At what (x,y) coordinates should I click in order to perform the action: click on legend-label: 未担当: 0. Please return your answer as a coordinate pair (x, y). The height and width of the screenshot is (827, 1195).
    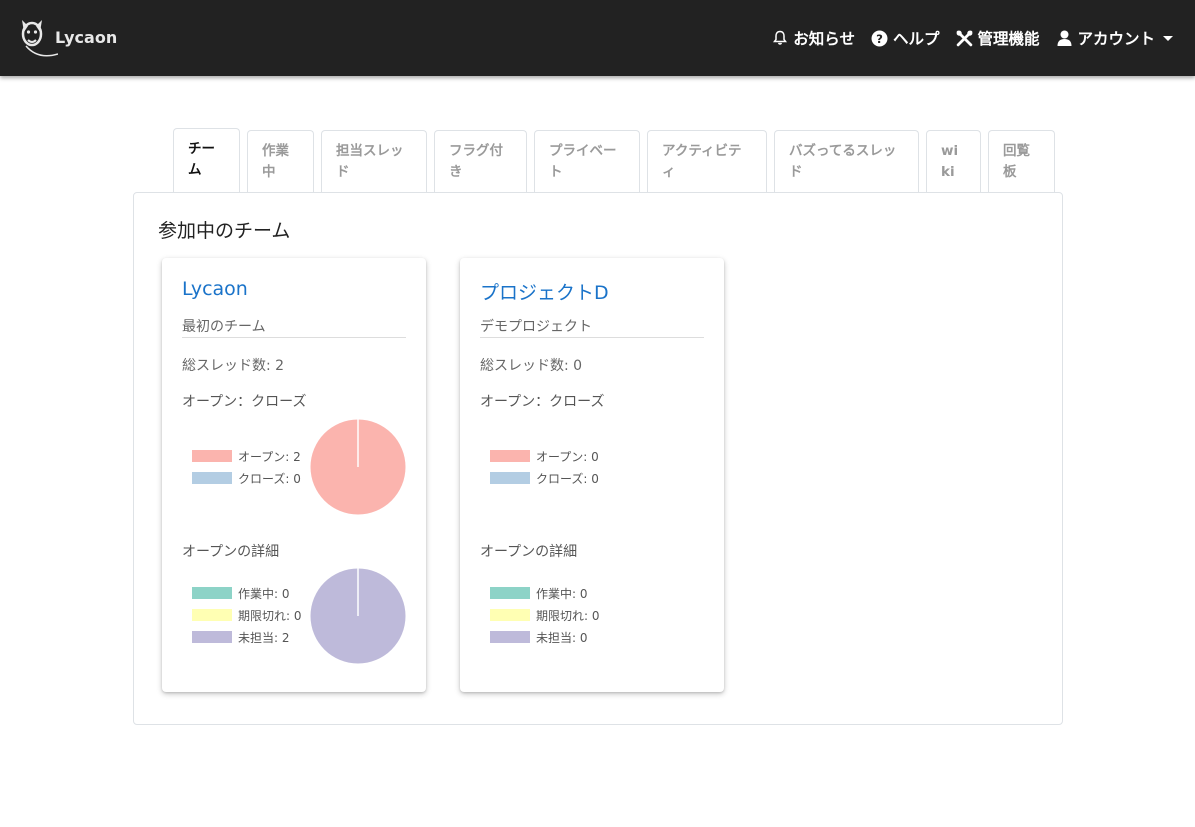
    Looking at the image, I should click on (562, 637).